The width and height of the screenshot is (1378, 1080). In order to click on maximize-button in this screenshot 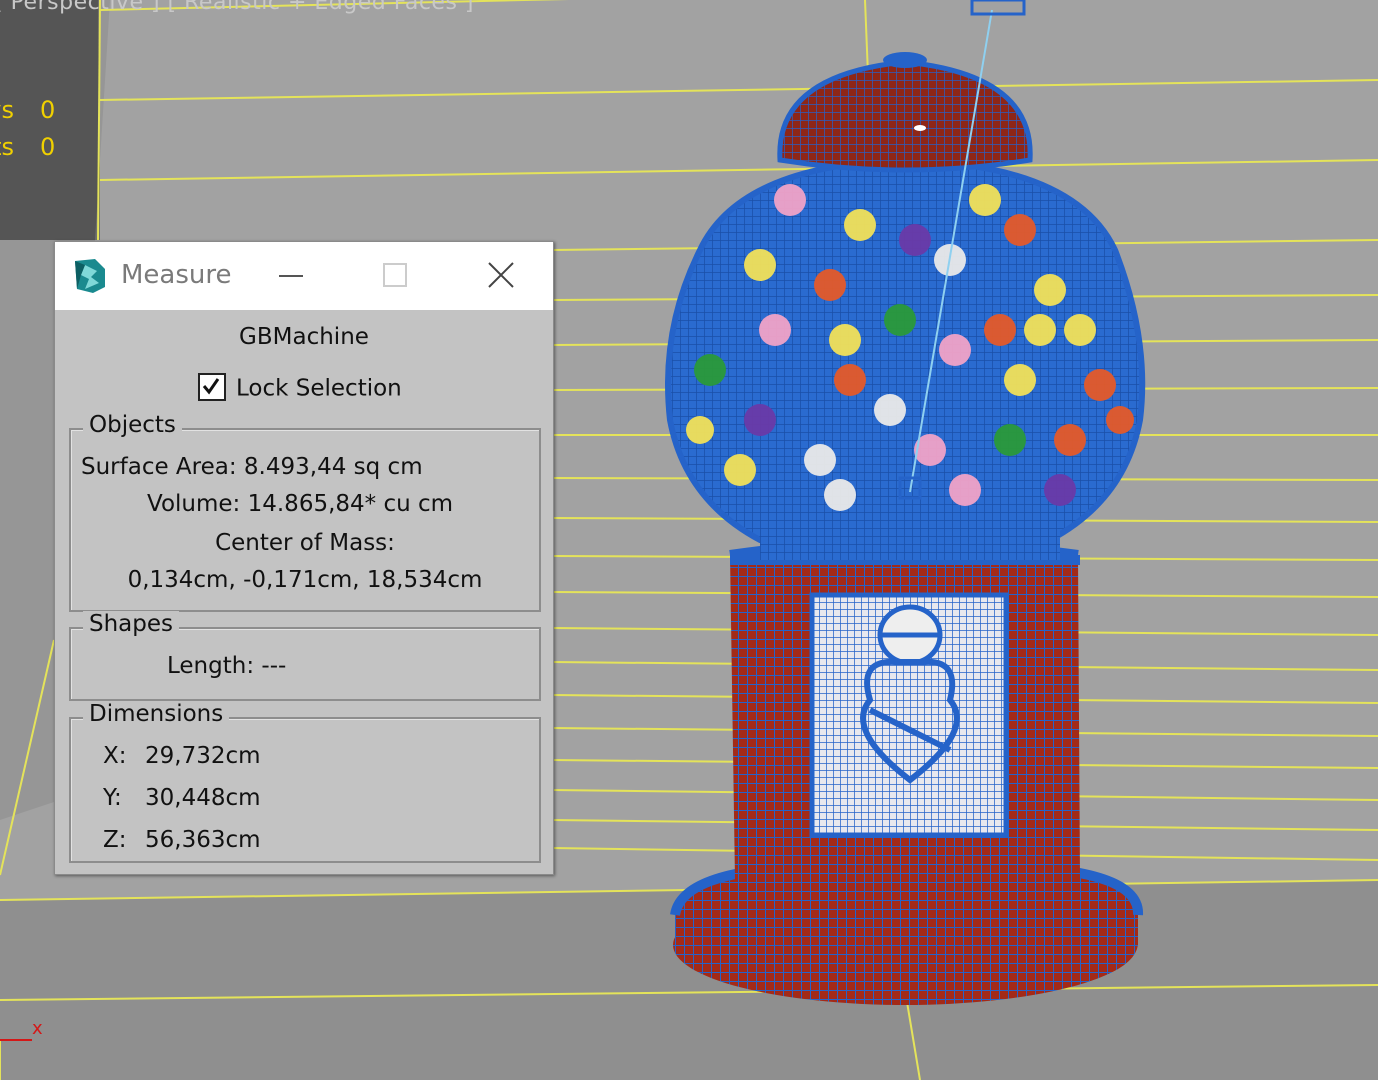, I will do `click(394, 276)`.